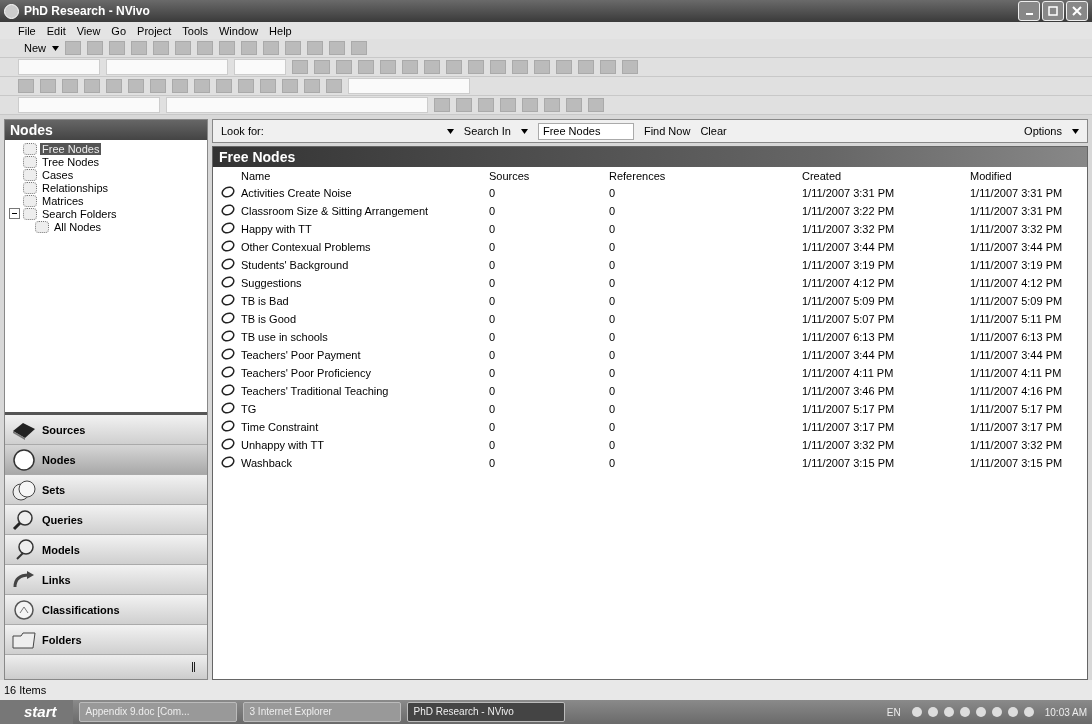 Image resolution: width=1092 pixels, height=724 pixels. I want to click on language-indicator: EN, so click(893, 712).